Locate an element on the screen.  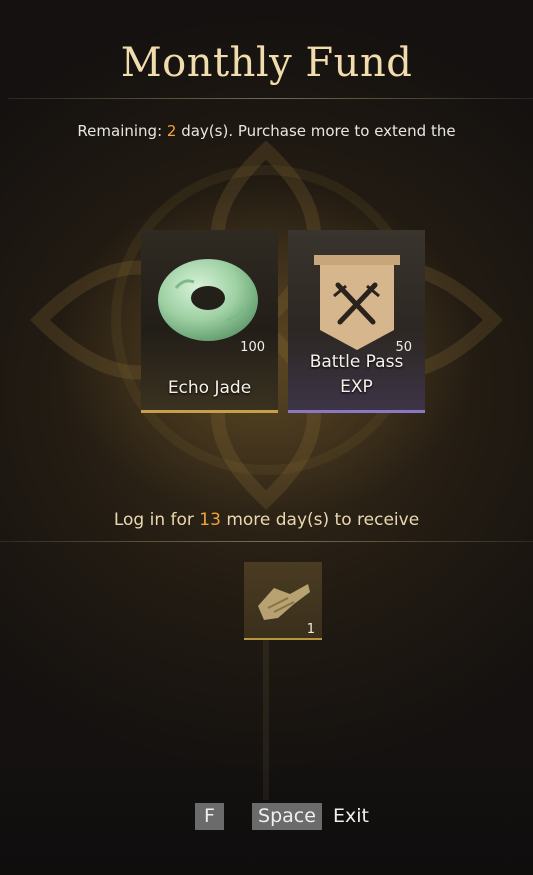
f-key-button: F is located at coordinates (209, 816).